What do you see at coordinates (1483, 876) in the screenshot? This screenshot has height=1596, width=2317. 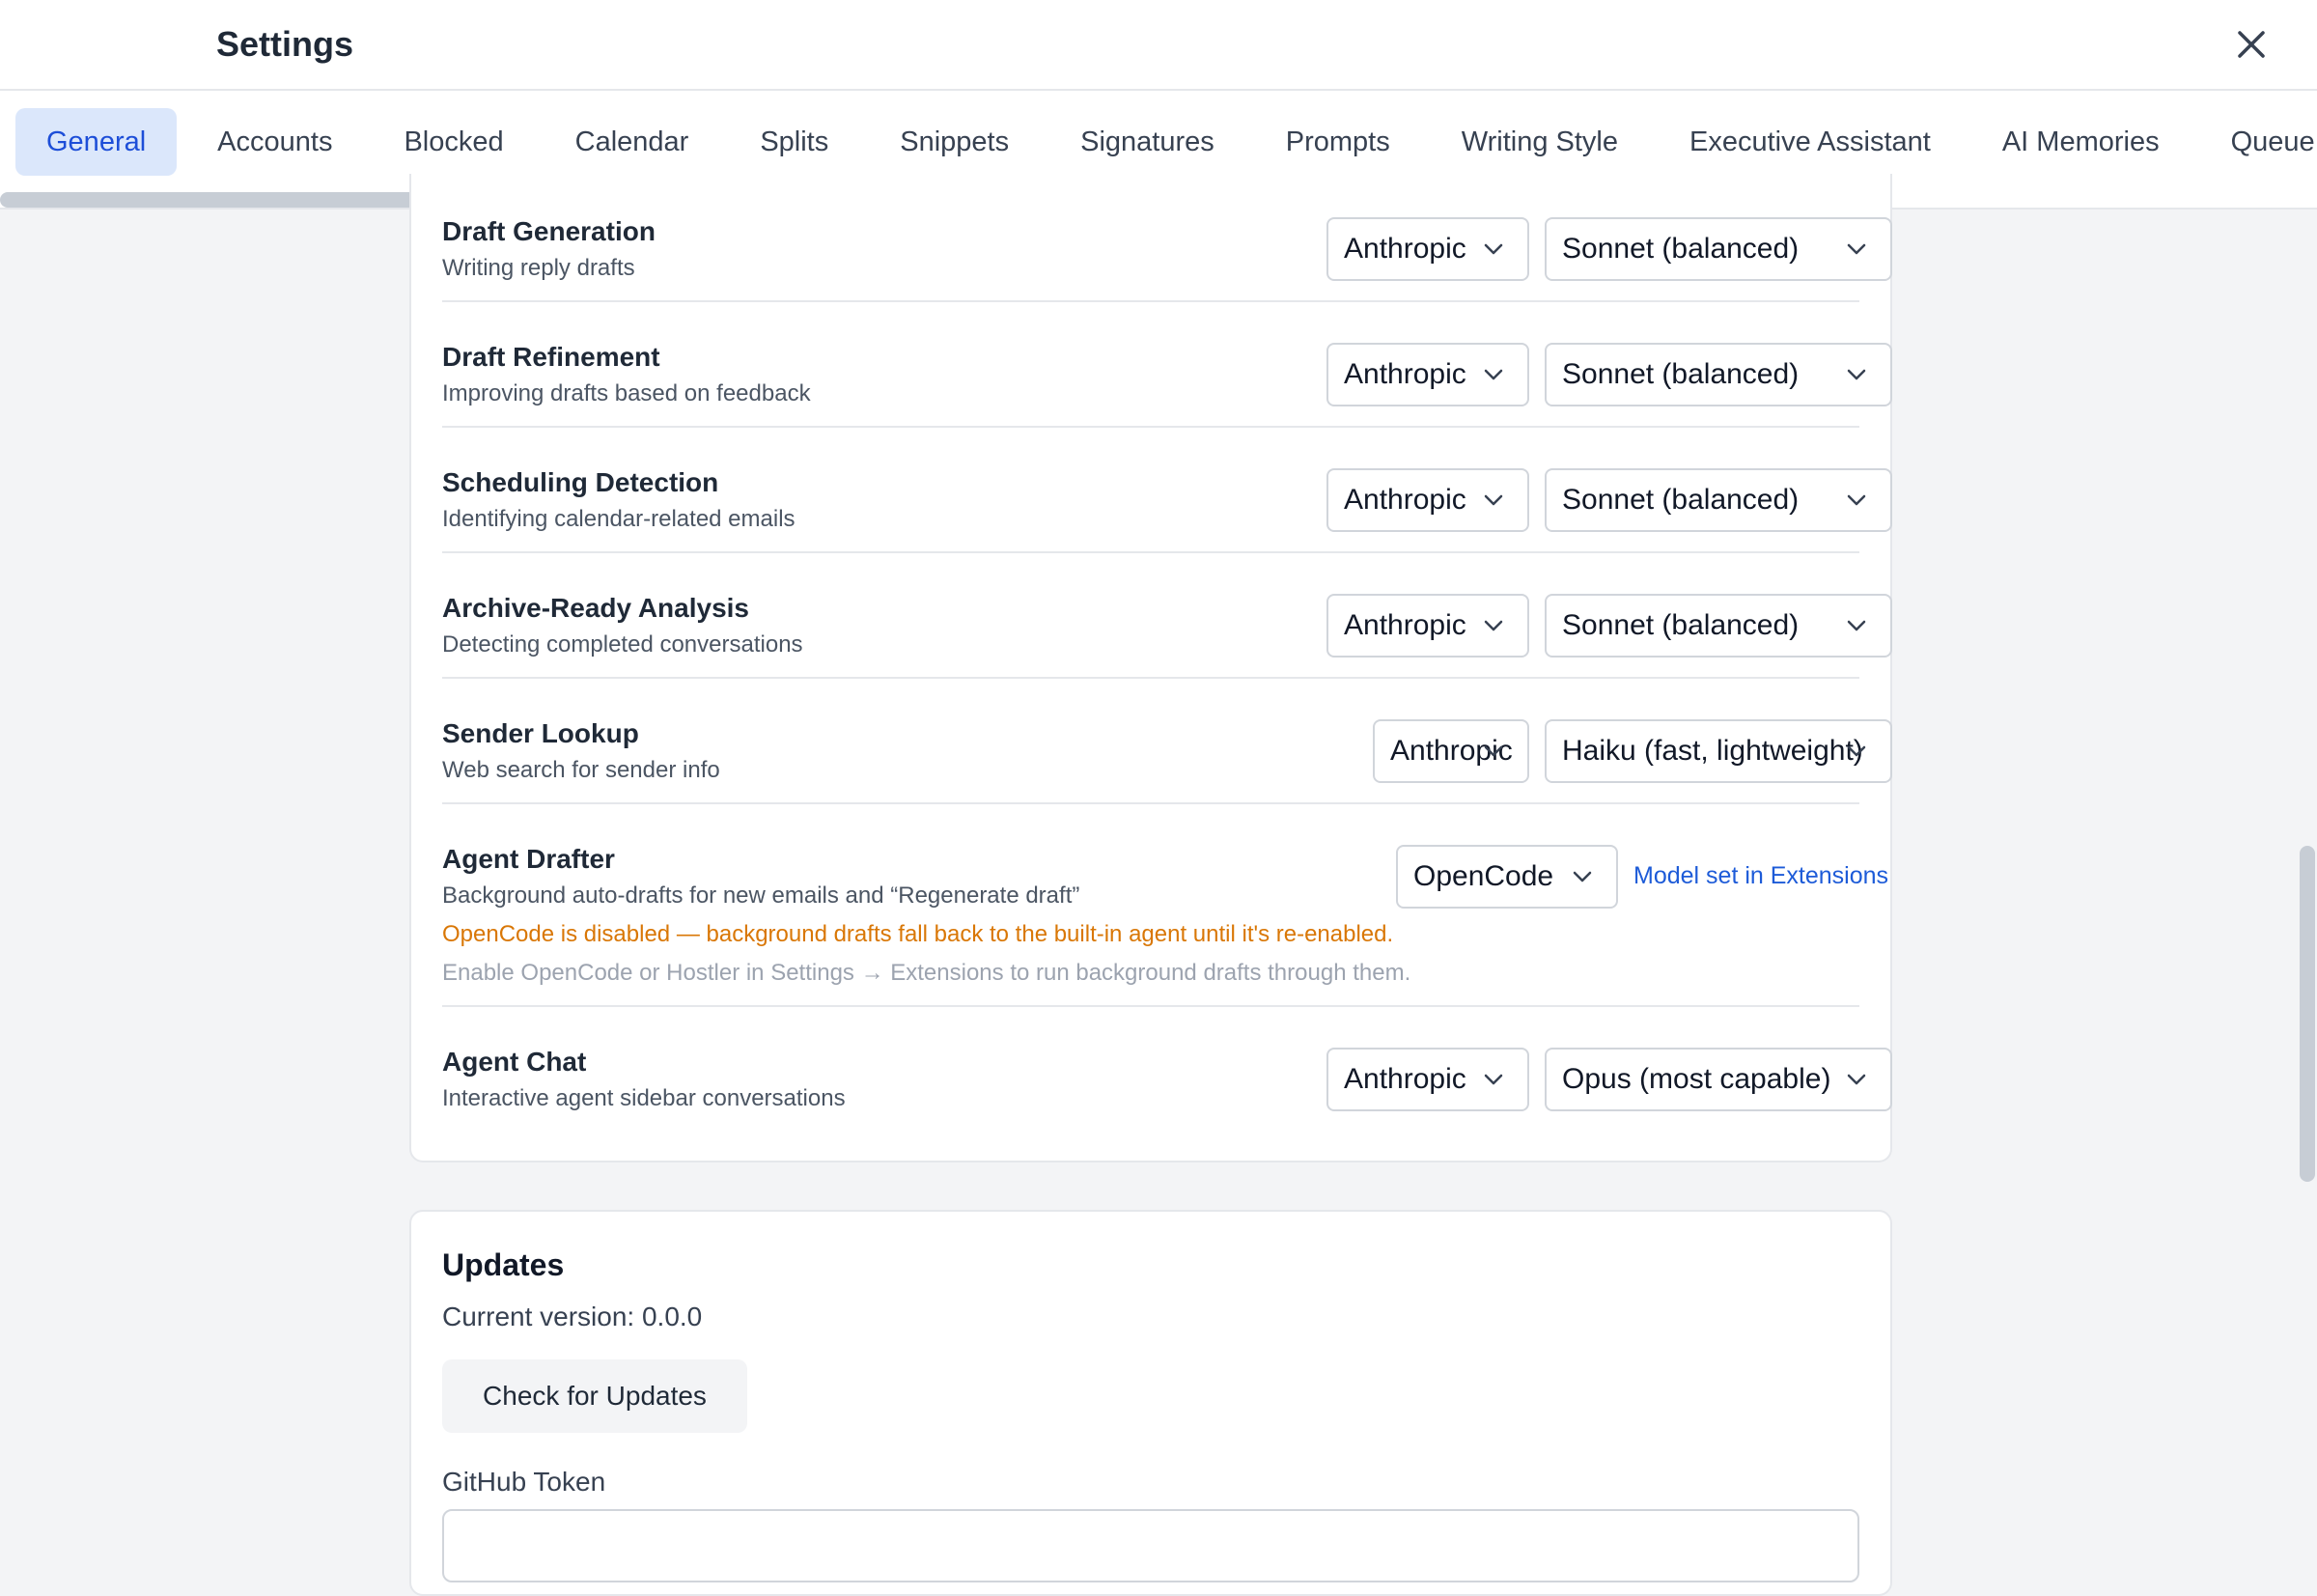 I see `provider-value: OpenCode` at bounding box center [1483, 876].